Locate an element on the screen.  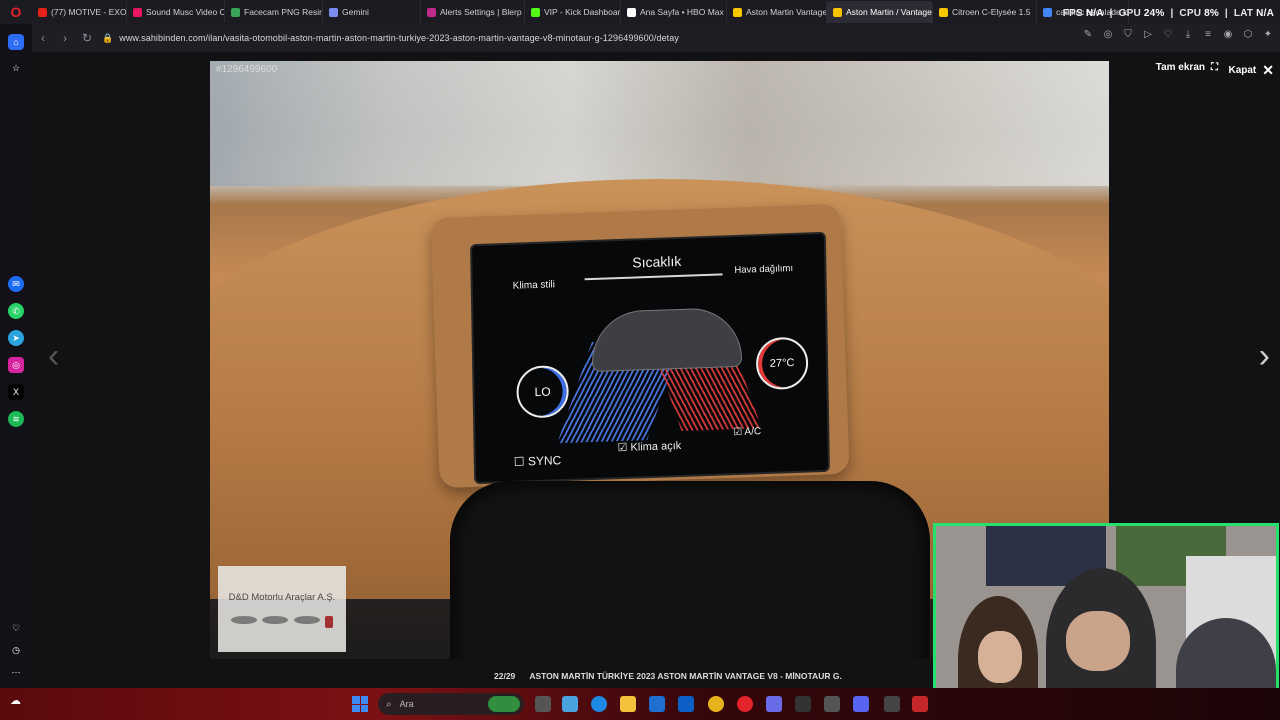
back-icon: ‹ is located at coordinates (43, 38).